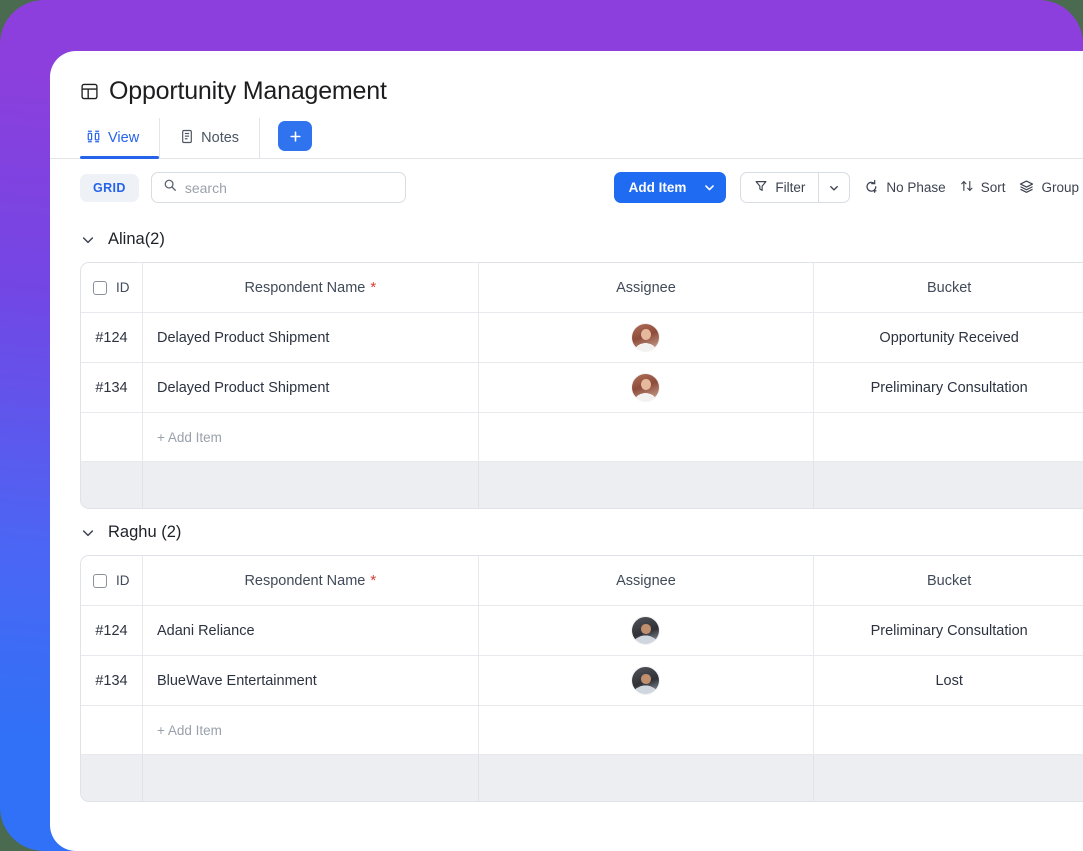 The height and width of the screenshot is (851, 1083). I want to click on tabbar-wrapper: View Notes, so click(566, 138).